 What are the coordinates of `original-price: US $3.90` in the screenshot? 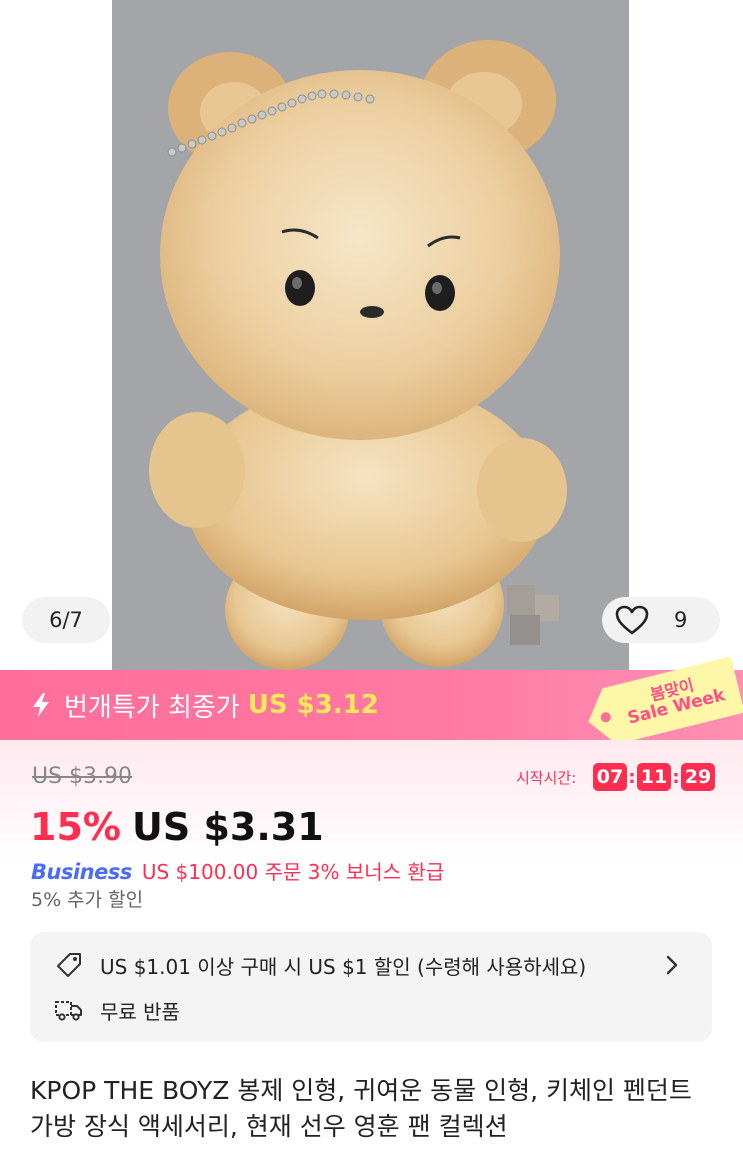 It's located at (82, 776).